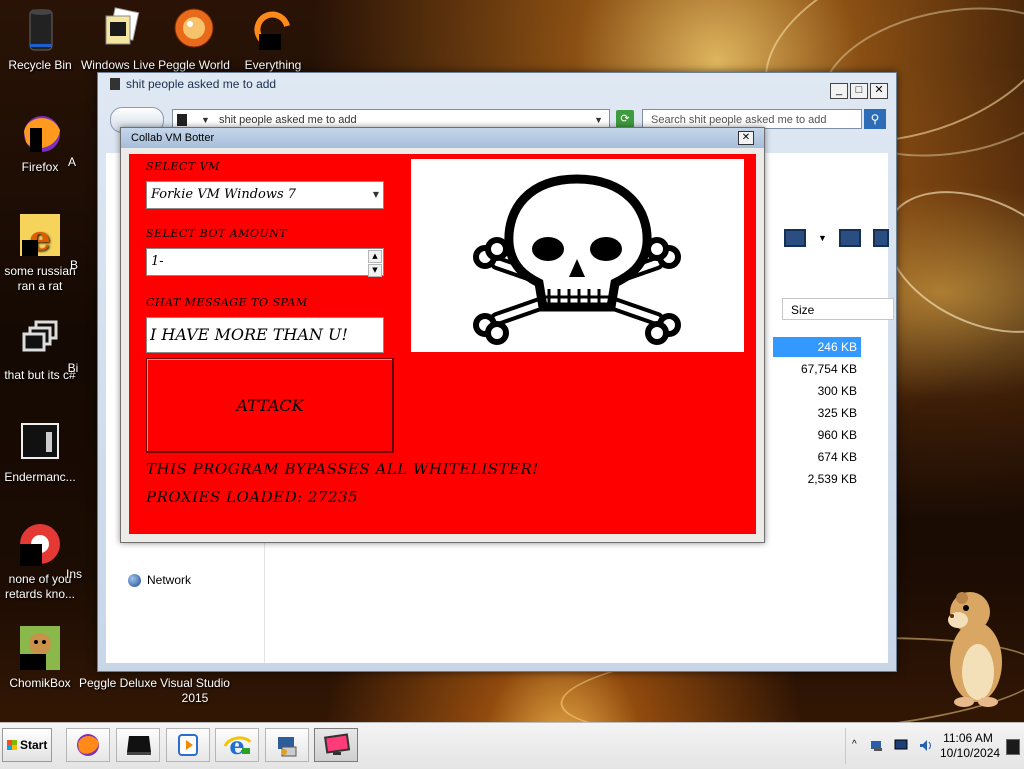 Image resolution: width=1024 pixels, height=769 pixels. What do you see at coordinates (817, 347) in the screenshot?
I see `file-size-cell: 246 KB` at bounding box center [817, 347].